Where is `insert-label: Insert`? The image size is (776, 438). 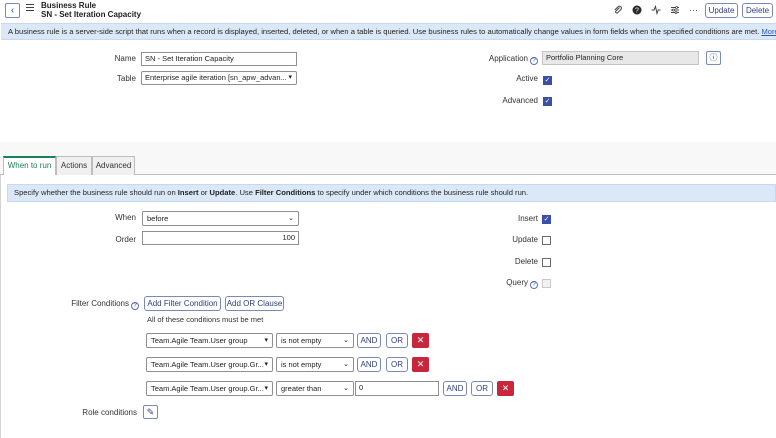
insert-label: Insert is located at coordinates (527, 218).